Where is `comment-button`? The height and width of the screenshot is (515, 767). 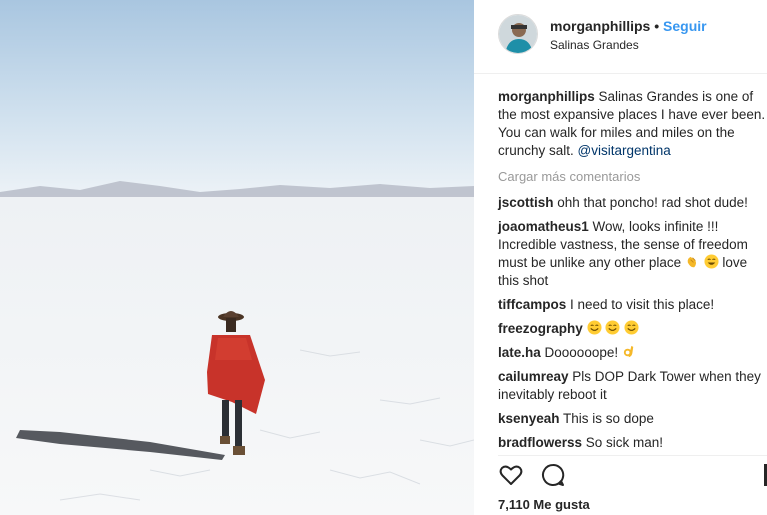
comment-button is located at coordinates (553, 475).